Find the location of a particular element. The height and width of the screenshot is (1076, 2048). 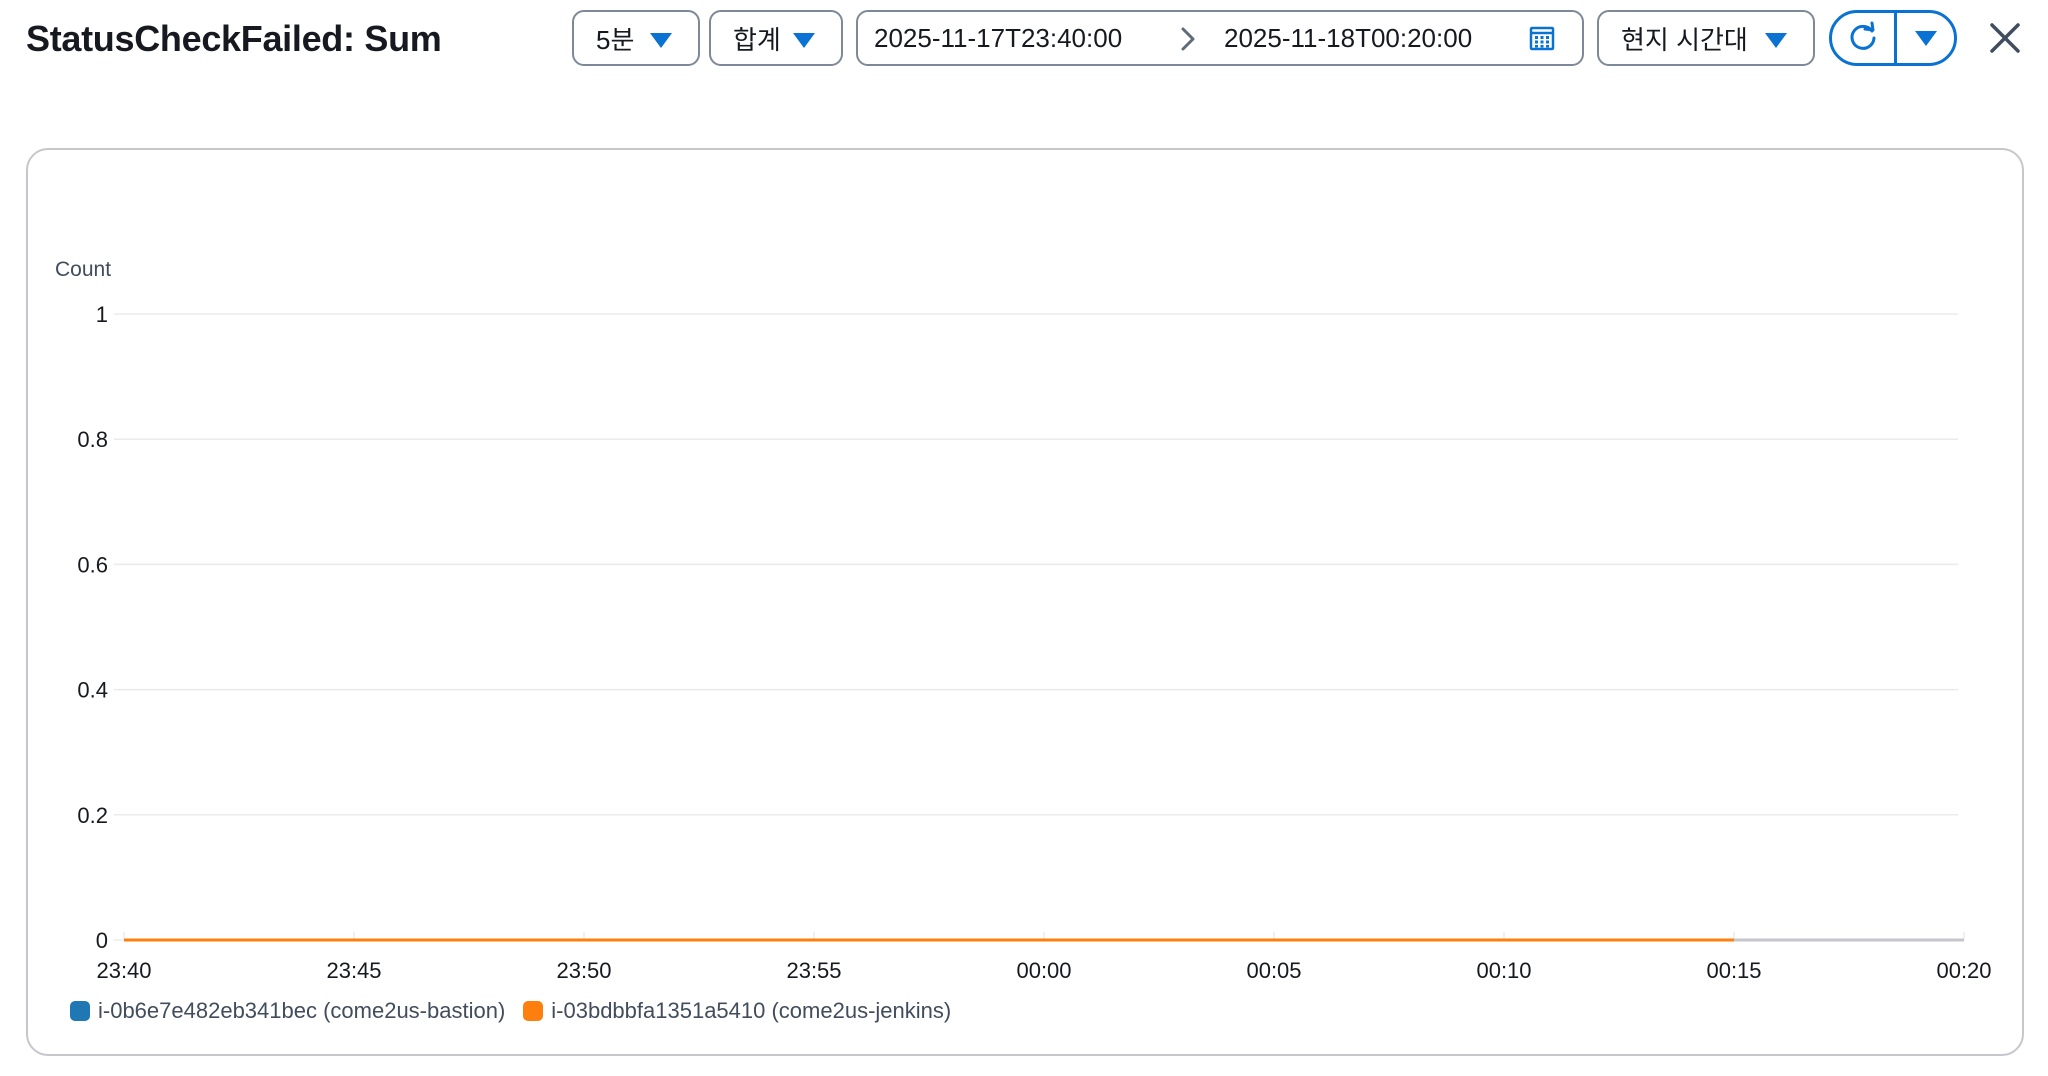

legend-item-2: i-03bdbbfa1351a5410 (come2us-jenkins) is located at coordinates (737, 1011).